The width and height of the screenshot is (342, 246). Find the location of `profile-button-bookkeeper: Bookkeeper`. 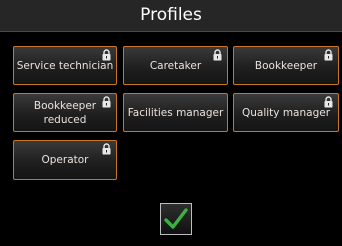

profile-button-bookkeeper: Bookkeeper is located at coordinates (286, 65).